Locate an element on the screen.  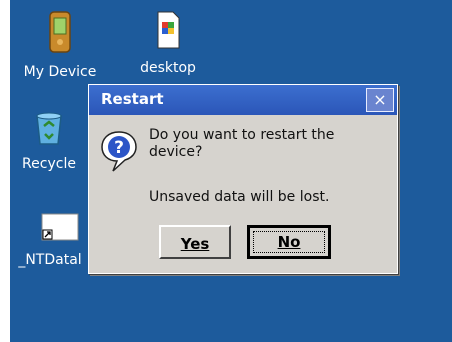
question-icon: ? is located at coordinates (119, 154).